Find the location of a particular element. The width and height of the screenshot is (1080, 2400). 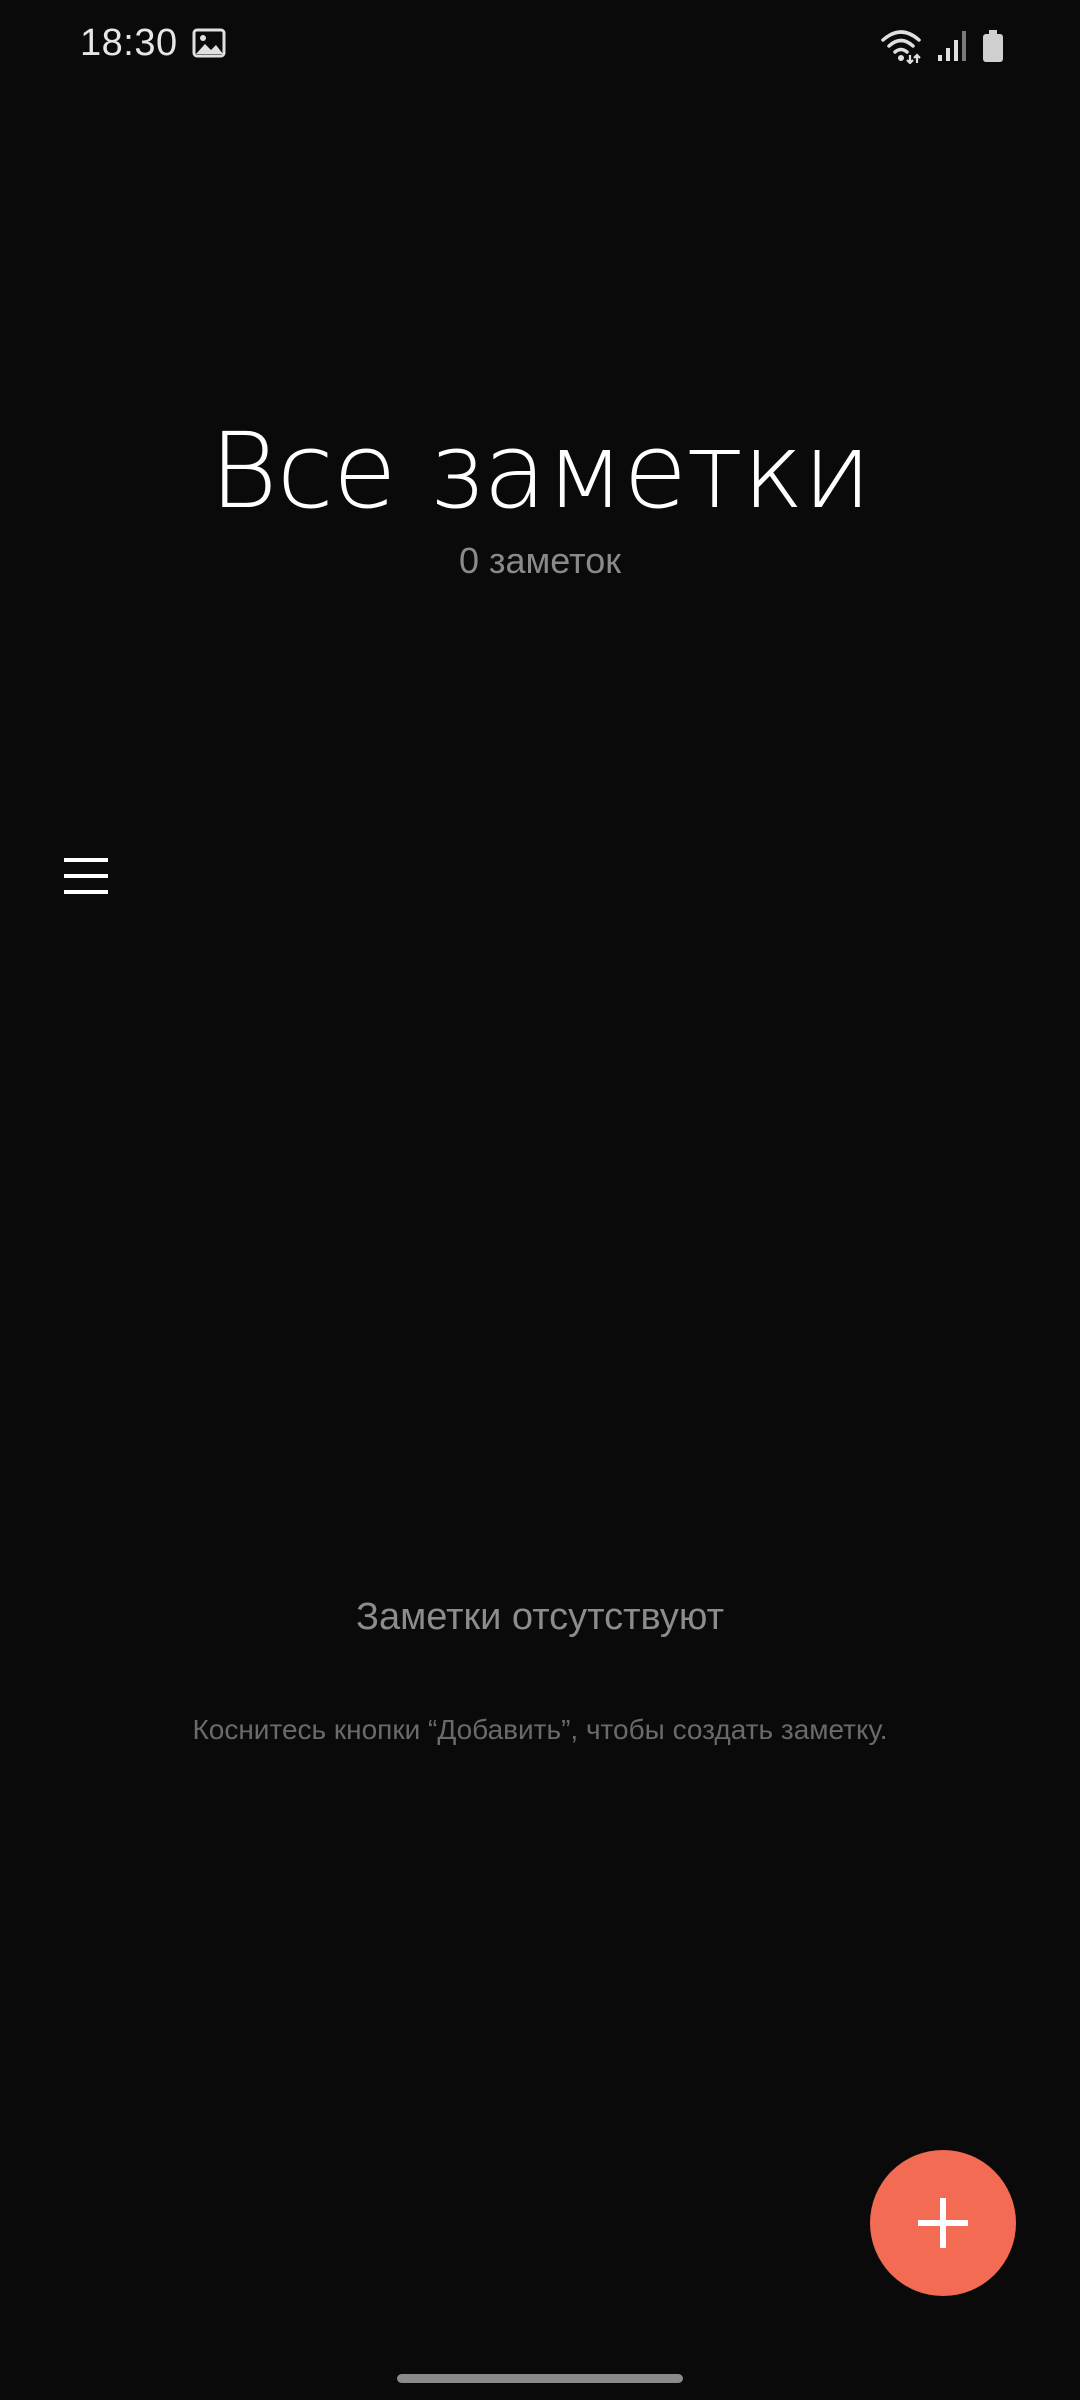

empty-state-title: Заметки отсутствуют is located at coordinates (540, 1617).